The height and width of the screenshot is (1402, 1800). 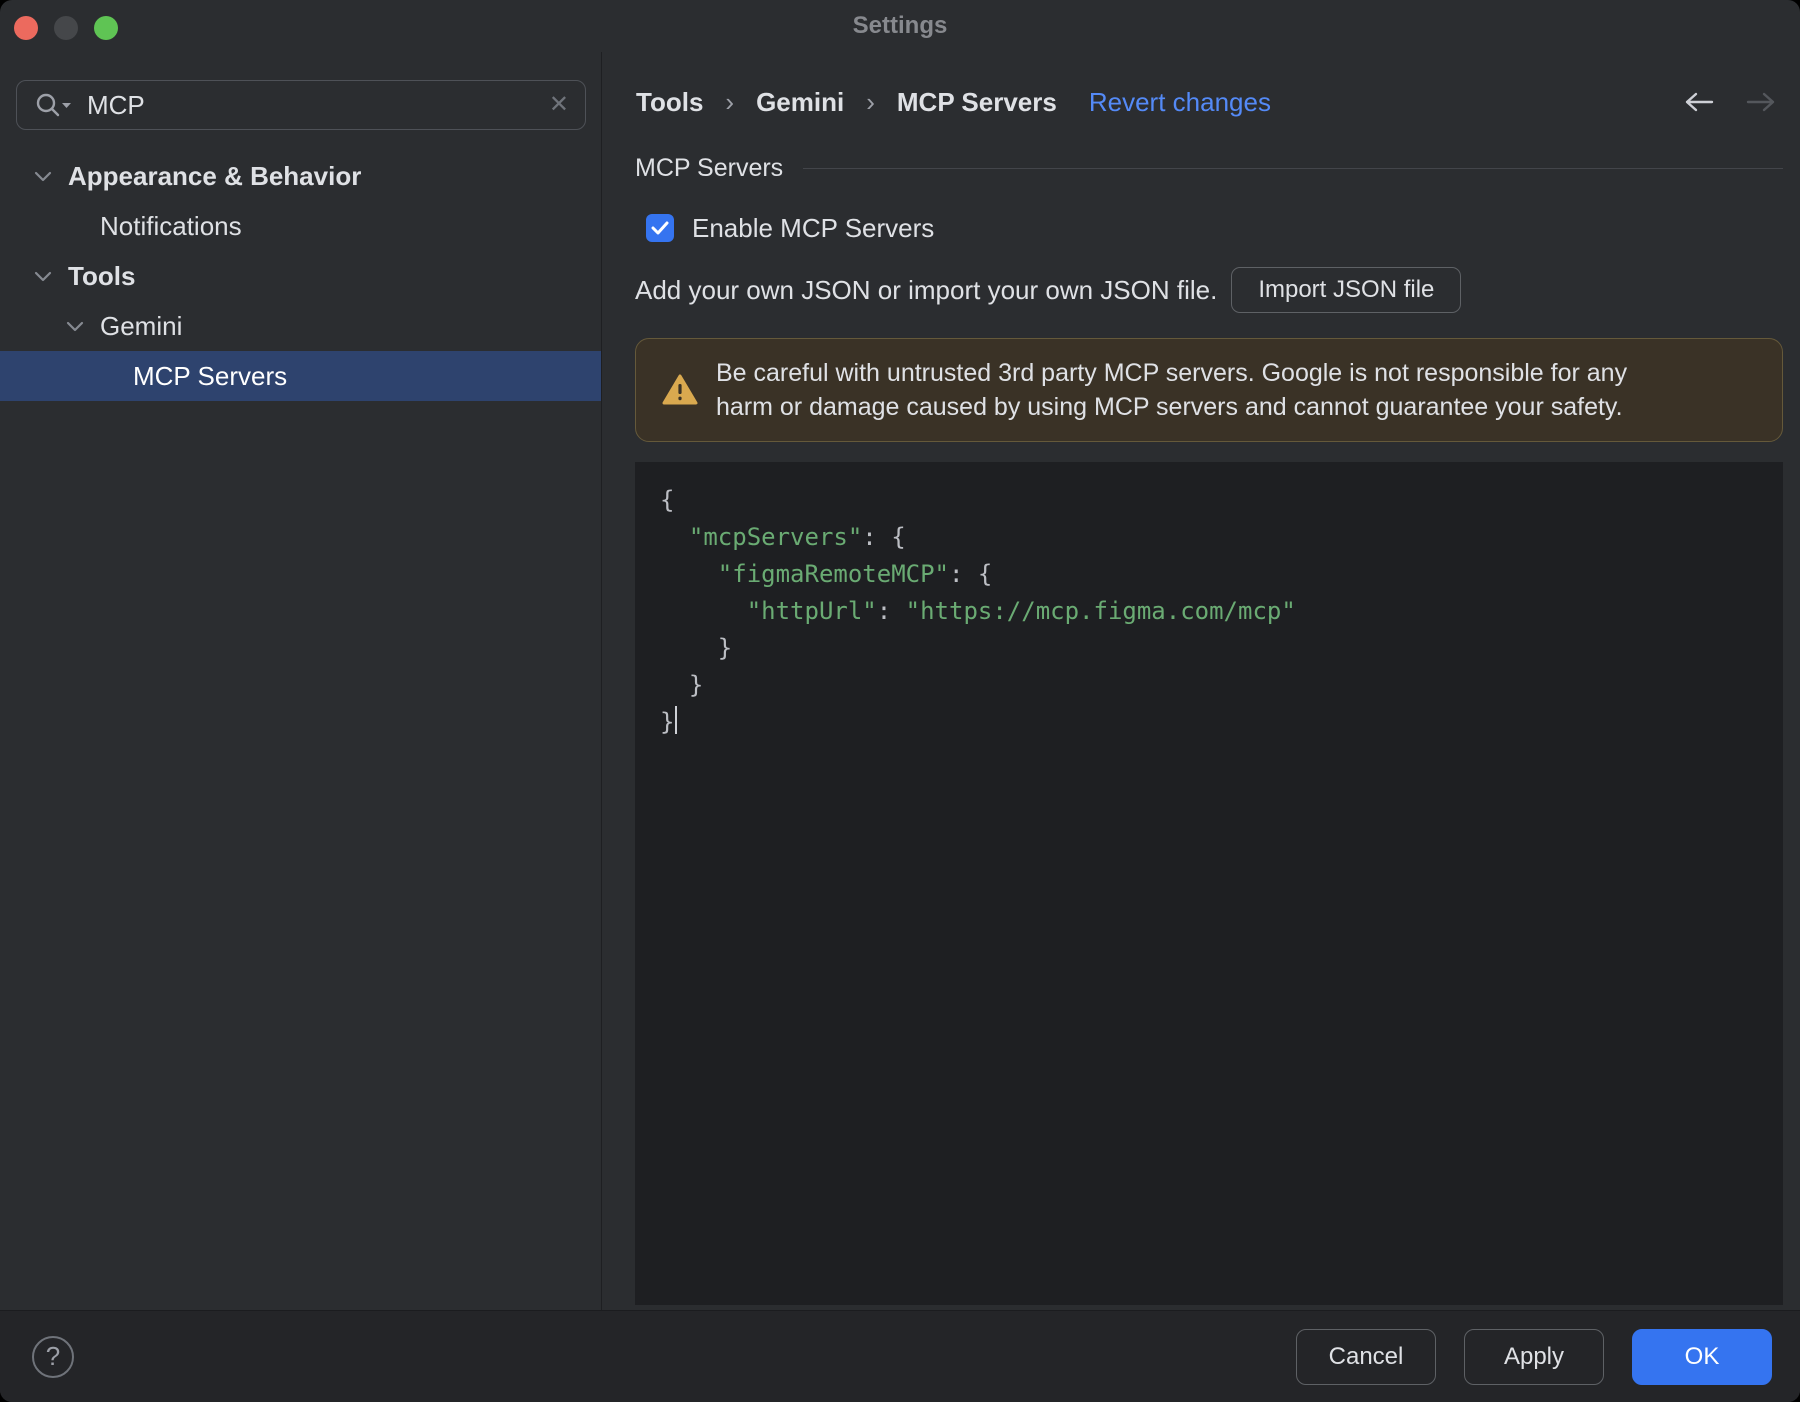 What do you see at coordinates (709, 167) in the screenshot?
I see `section-title: MCP Servers` at bounding box center [709, 167].